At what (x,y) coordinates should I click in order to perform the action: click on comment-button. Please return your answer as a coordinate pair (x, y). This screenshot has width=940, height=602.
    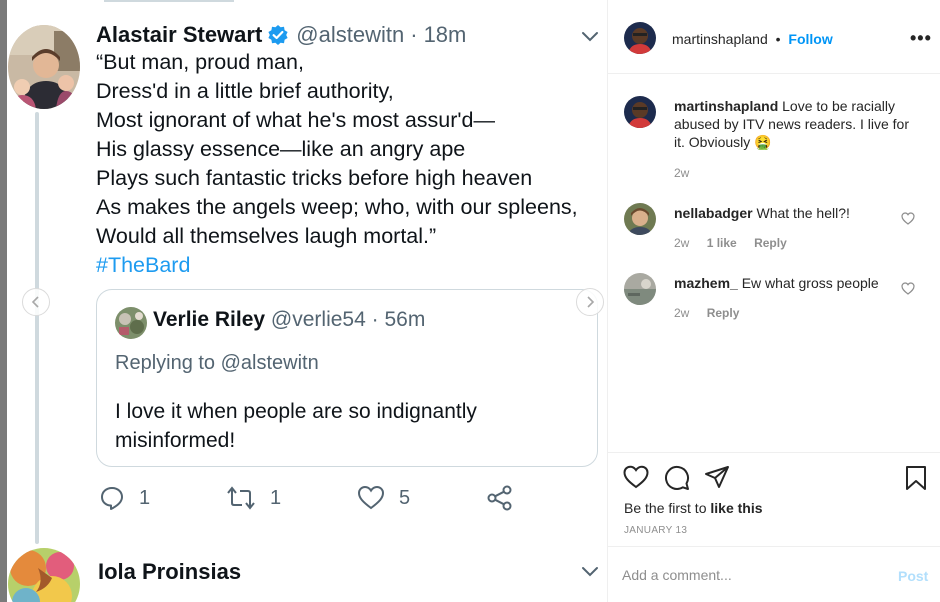
    Looking at the image, I should click on (677, 480).